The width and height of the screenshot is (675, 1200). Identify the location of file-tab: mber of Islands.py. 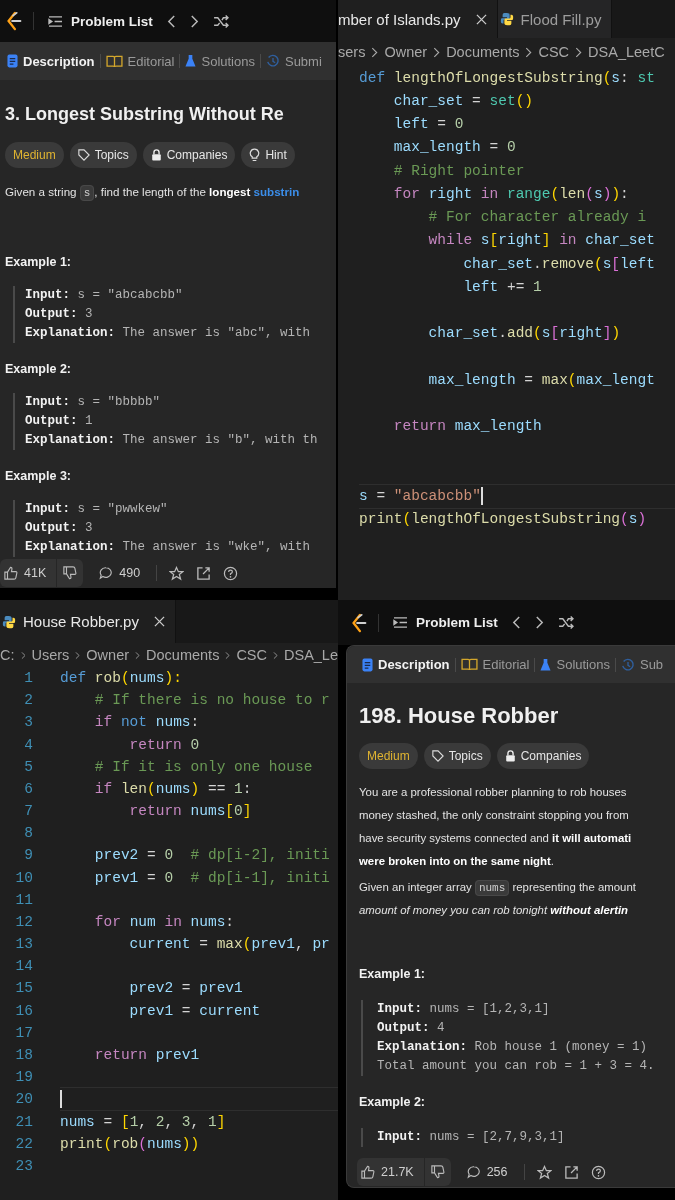
(418, 19).